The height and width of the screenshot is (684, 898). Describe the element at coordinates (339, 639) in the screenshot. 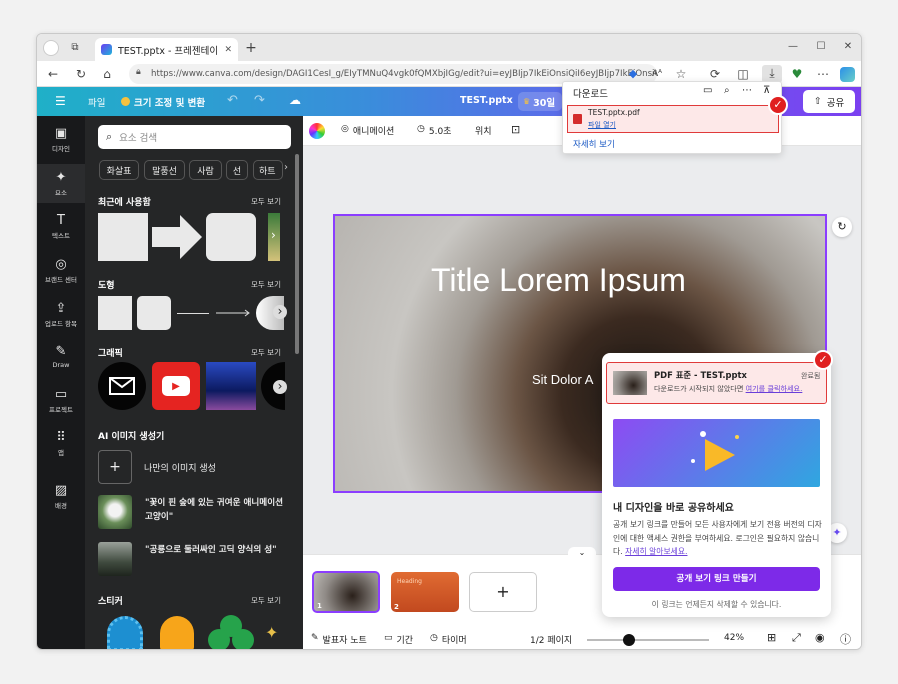

I see `notes-button: ✎ 발표자 노트` at that location.